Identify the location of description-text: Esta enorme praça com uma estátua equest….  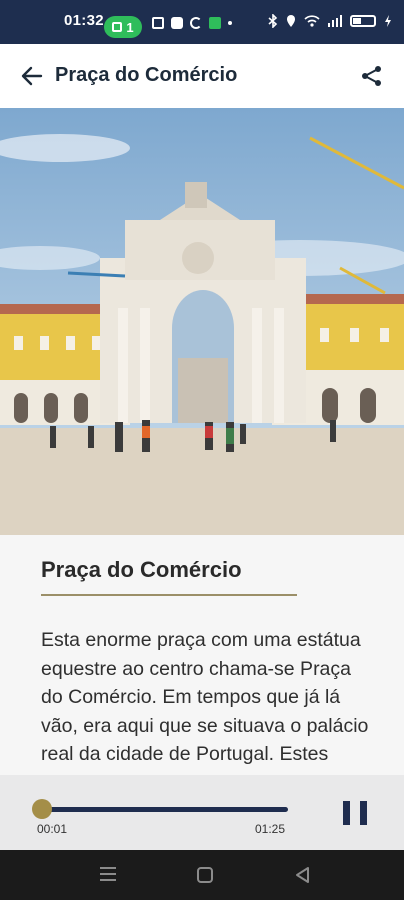
(205, 702).